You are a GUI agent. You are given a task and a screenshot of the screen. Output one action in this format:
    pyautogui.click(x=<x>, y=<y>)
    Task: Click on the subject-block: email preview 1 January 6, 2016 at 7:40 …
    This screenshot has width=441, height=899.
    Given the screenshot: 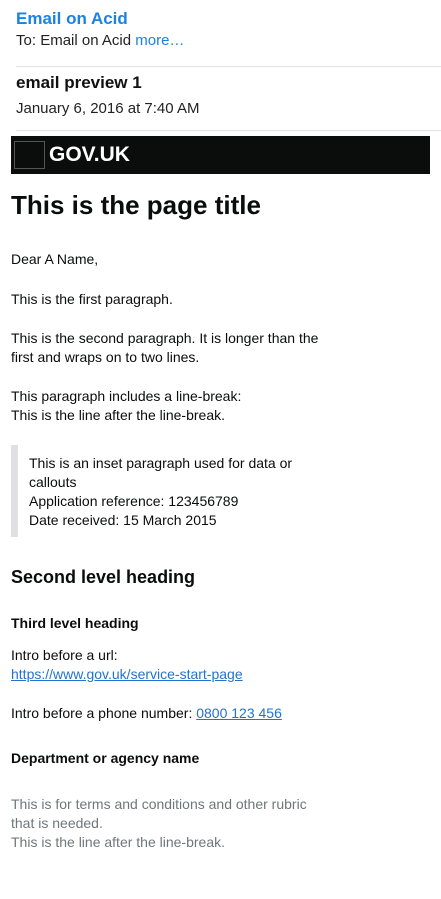 What is the action you would take?
    pyautogui.click(x=107, y=96)
    